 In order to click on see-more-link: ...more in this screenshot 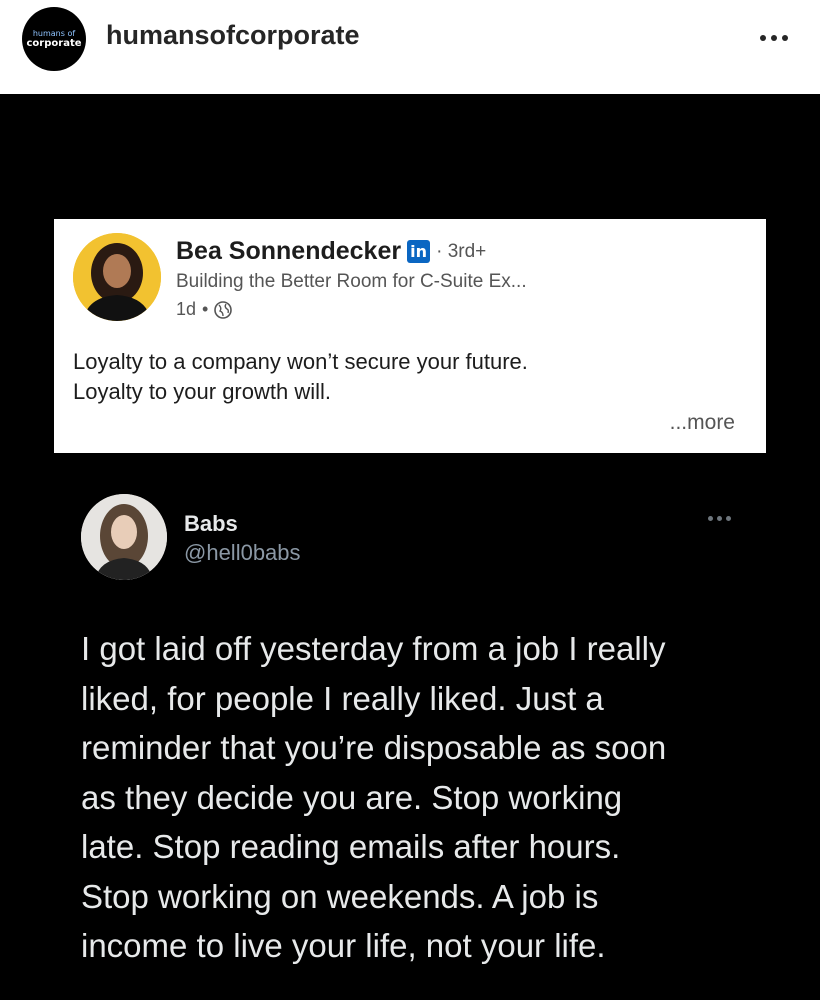, I will do `click(702, 423)`.